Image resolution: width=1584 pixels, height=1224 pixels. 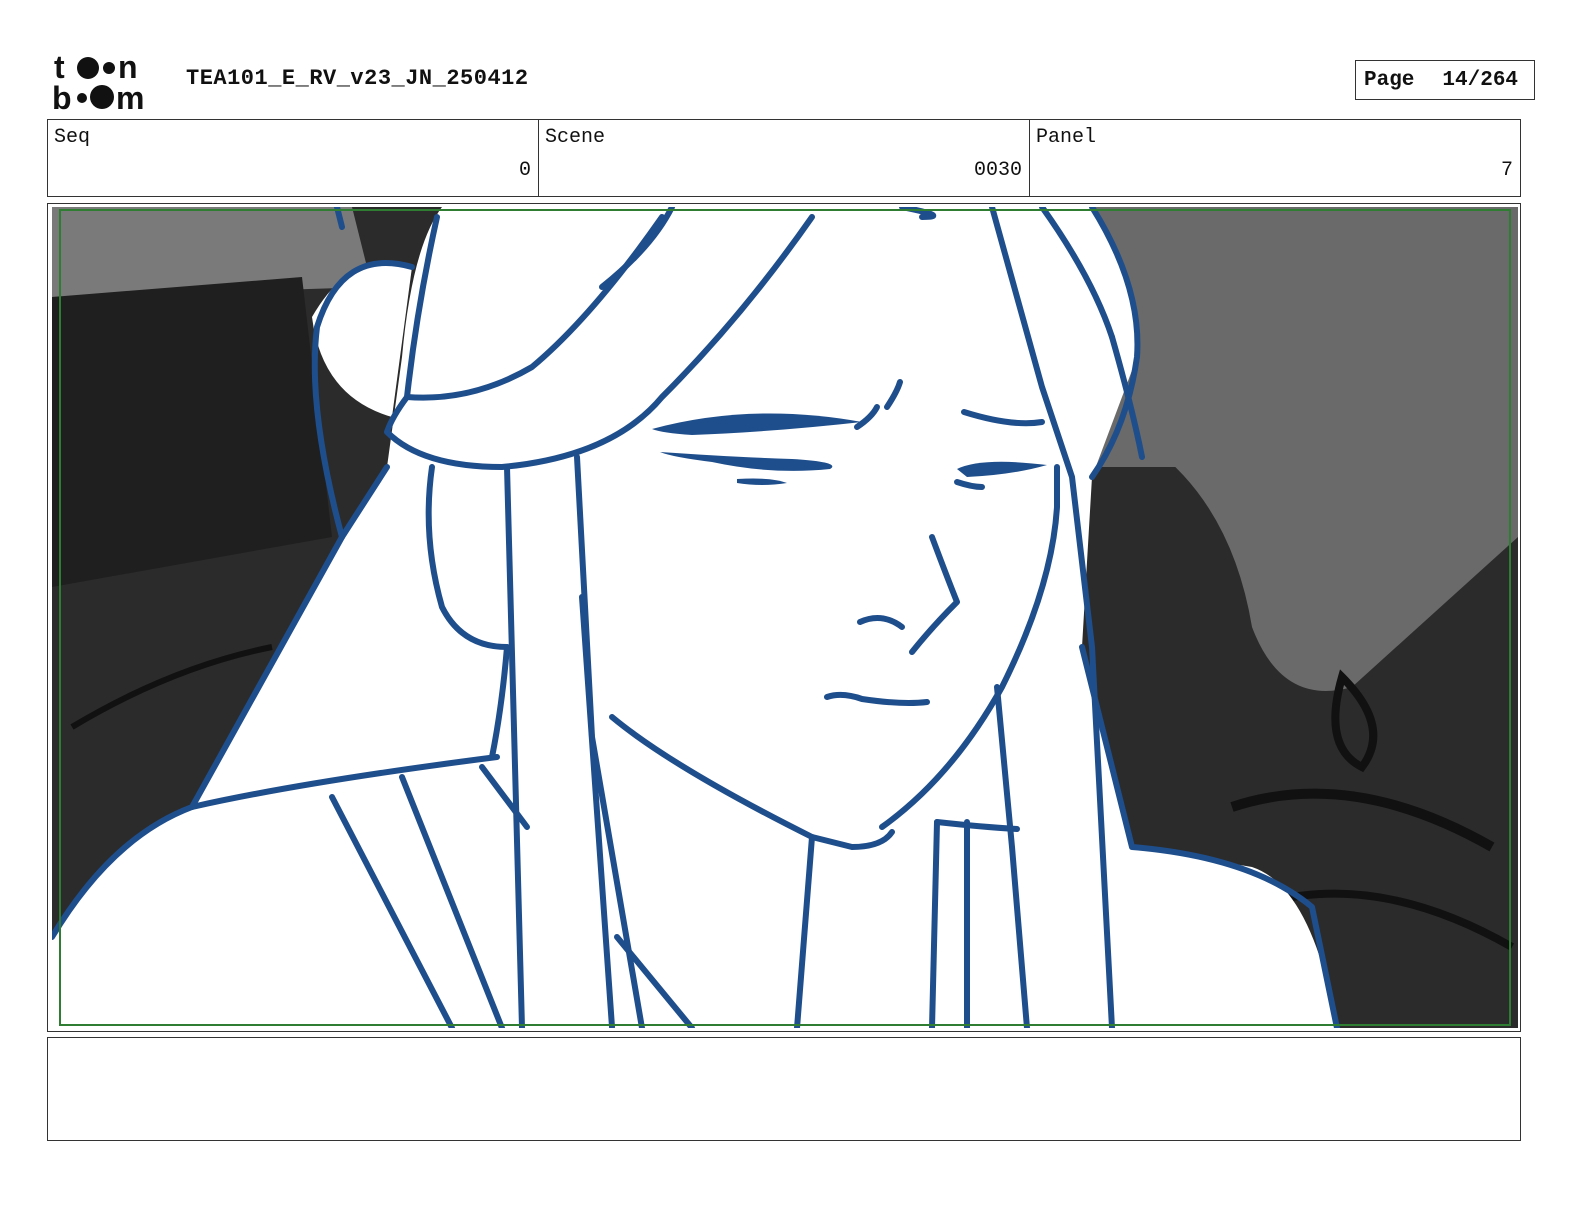 I want to click on page-number: 14/264, so click(x=1480, y=80).